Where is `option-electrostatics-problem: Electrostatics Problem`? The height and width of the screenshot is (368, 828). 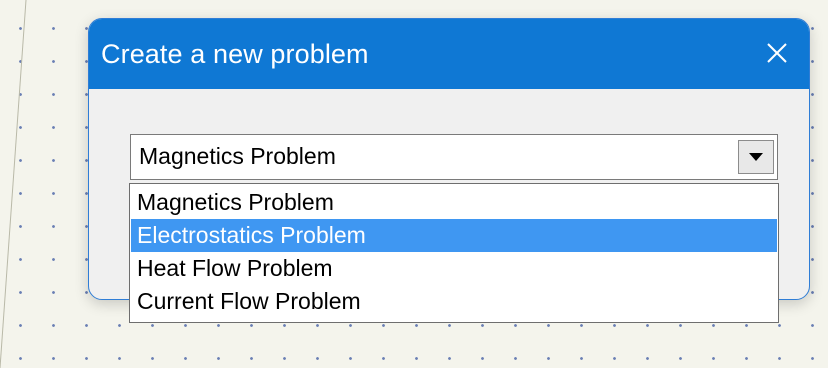
option-electrostatics-problem: Electrostatics Problem is located at coordinates (454, 235).